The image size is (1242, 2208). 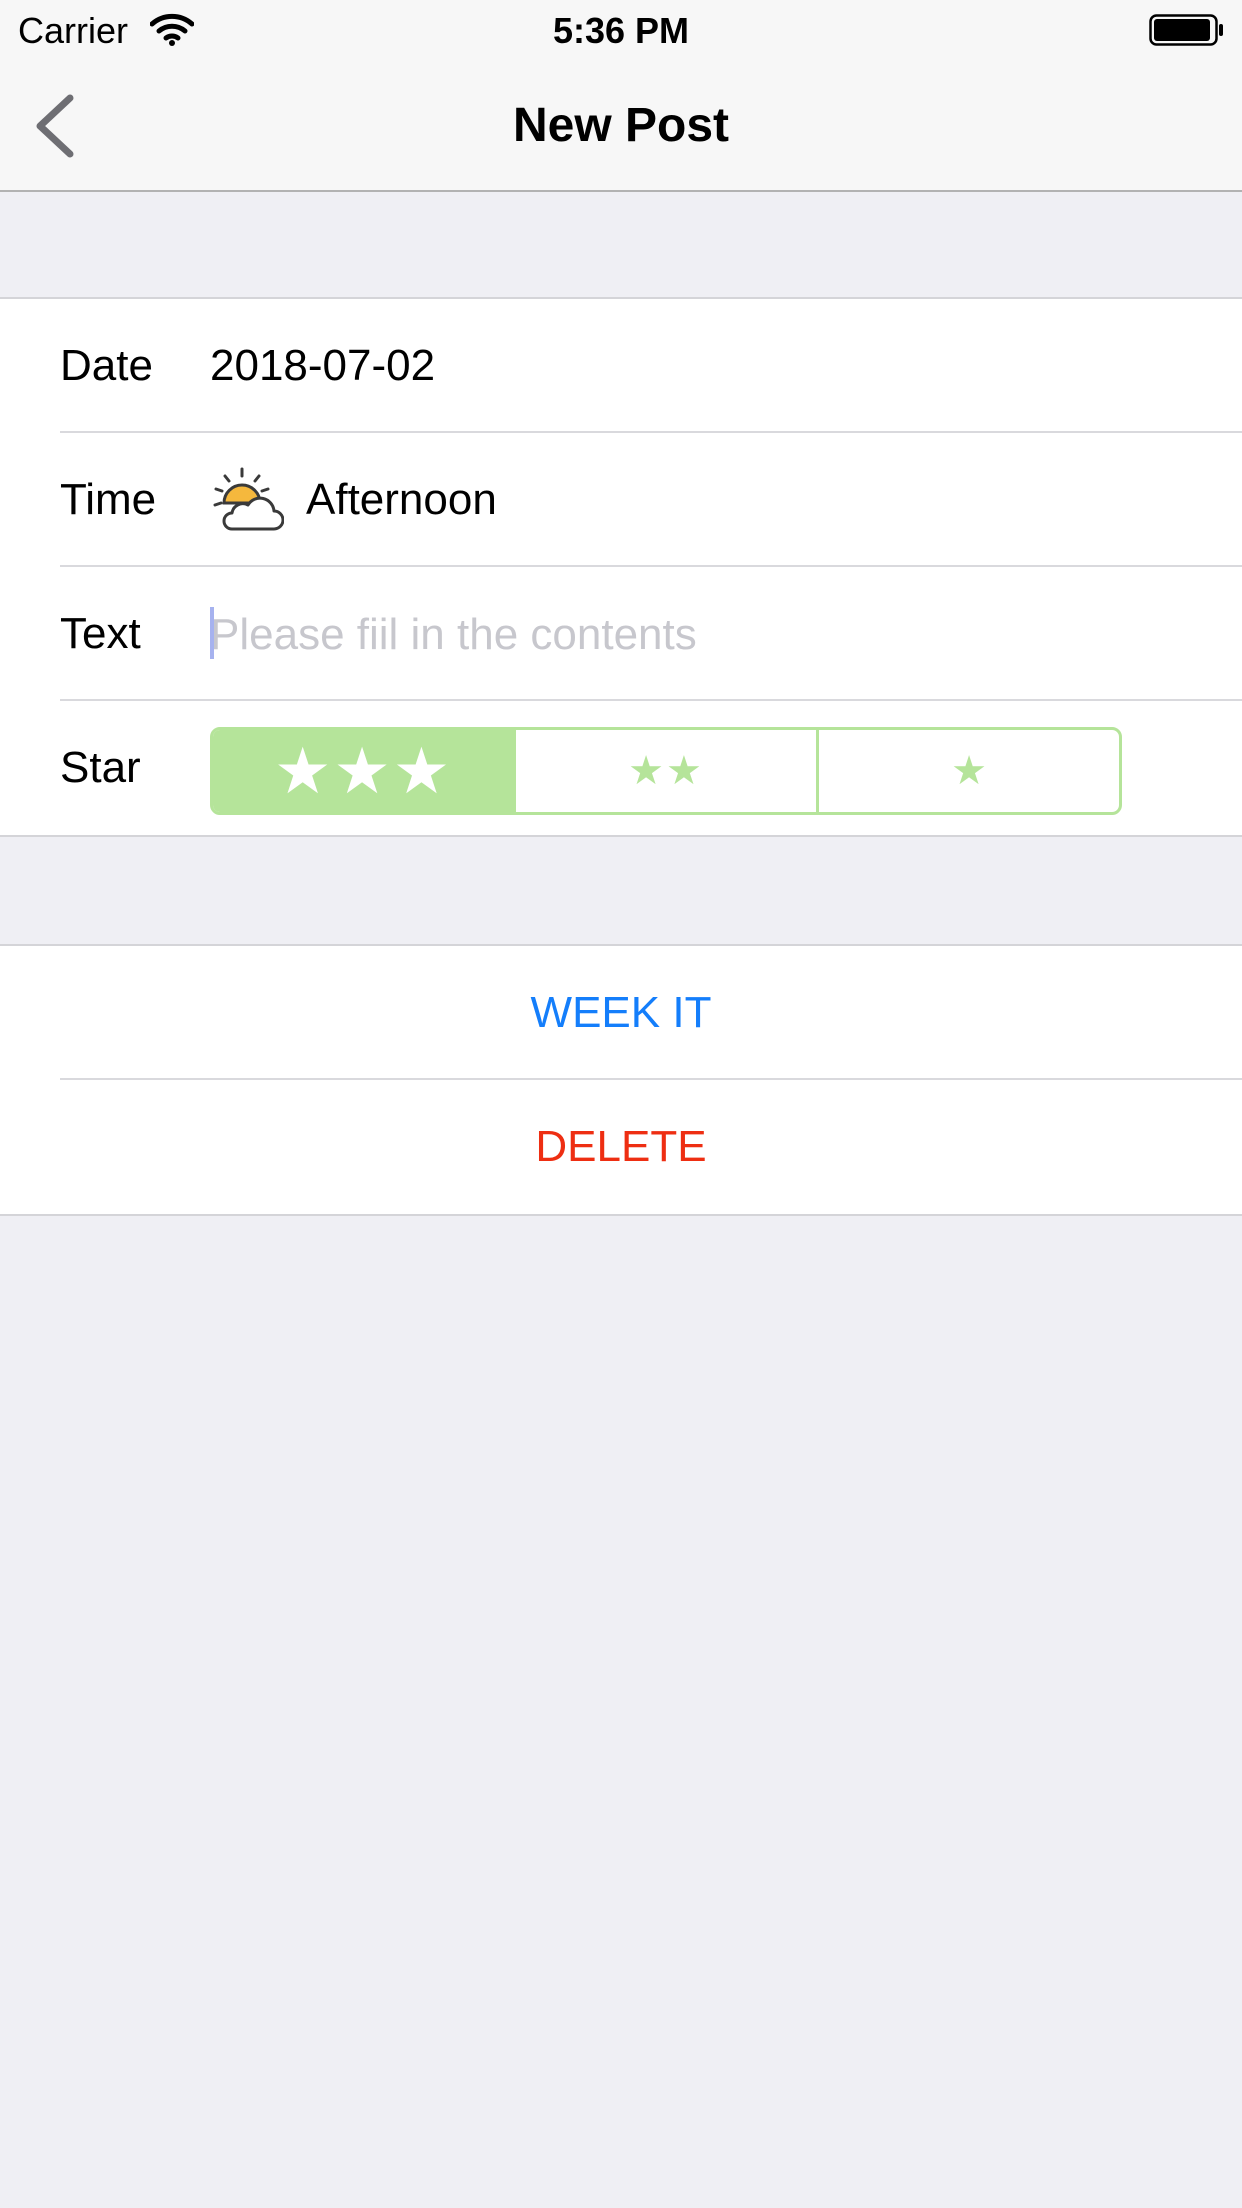 What do you see at coordinates (621, 366) in the screenshot?
I see `date-row: Date 2018-07-02` at bounding box center [621, 366].